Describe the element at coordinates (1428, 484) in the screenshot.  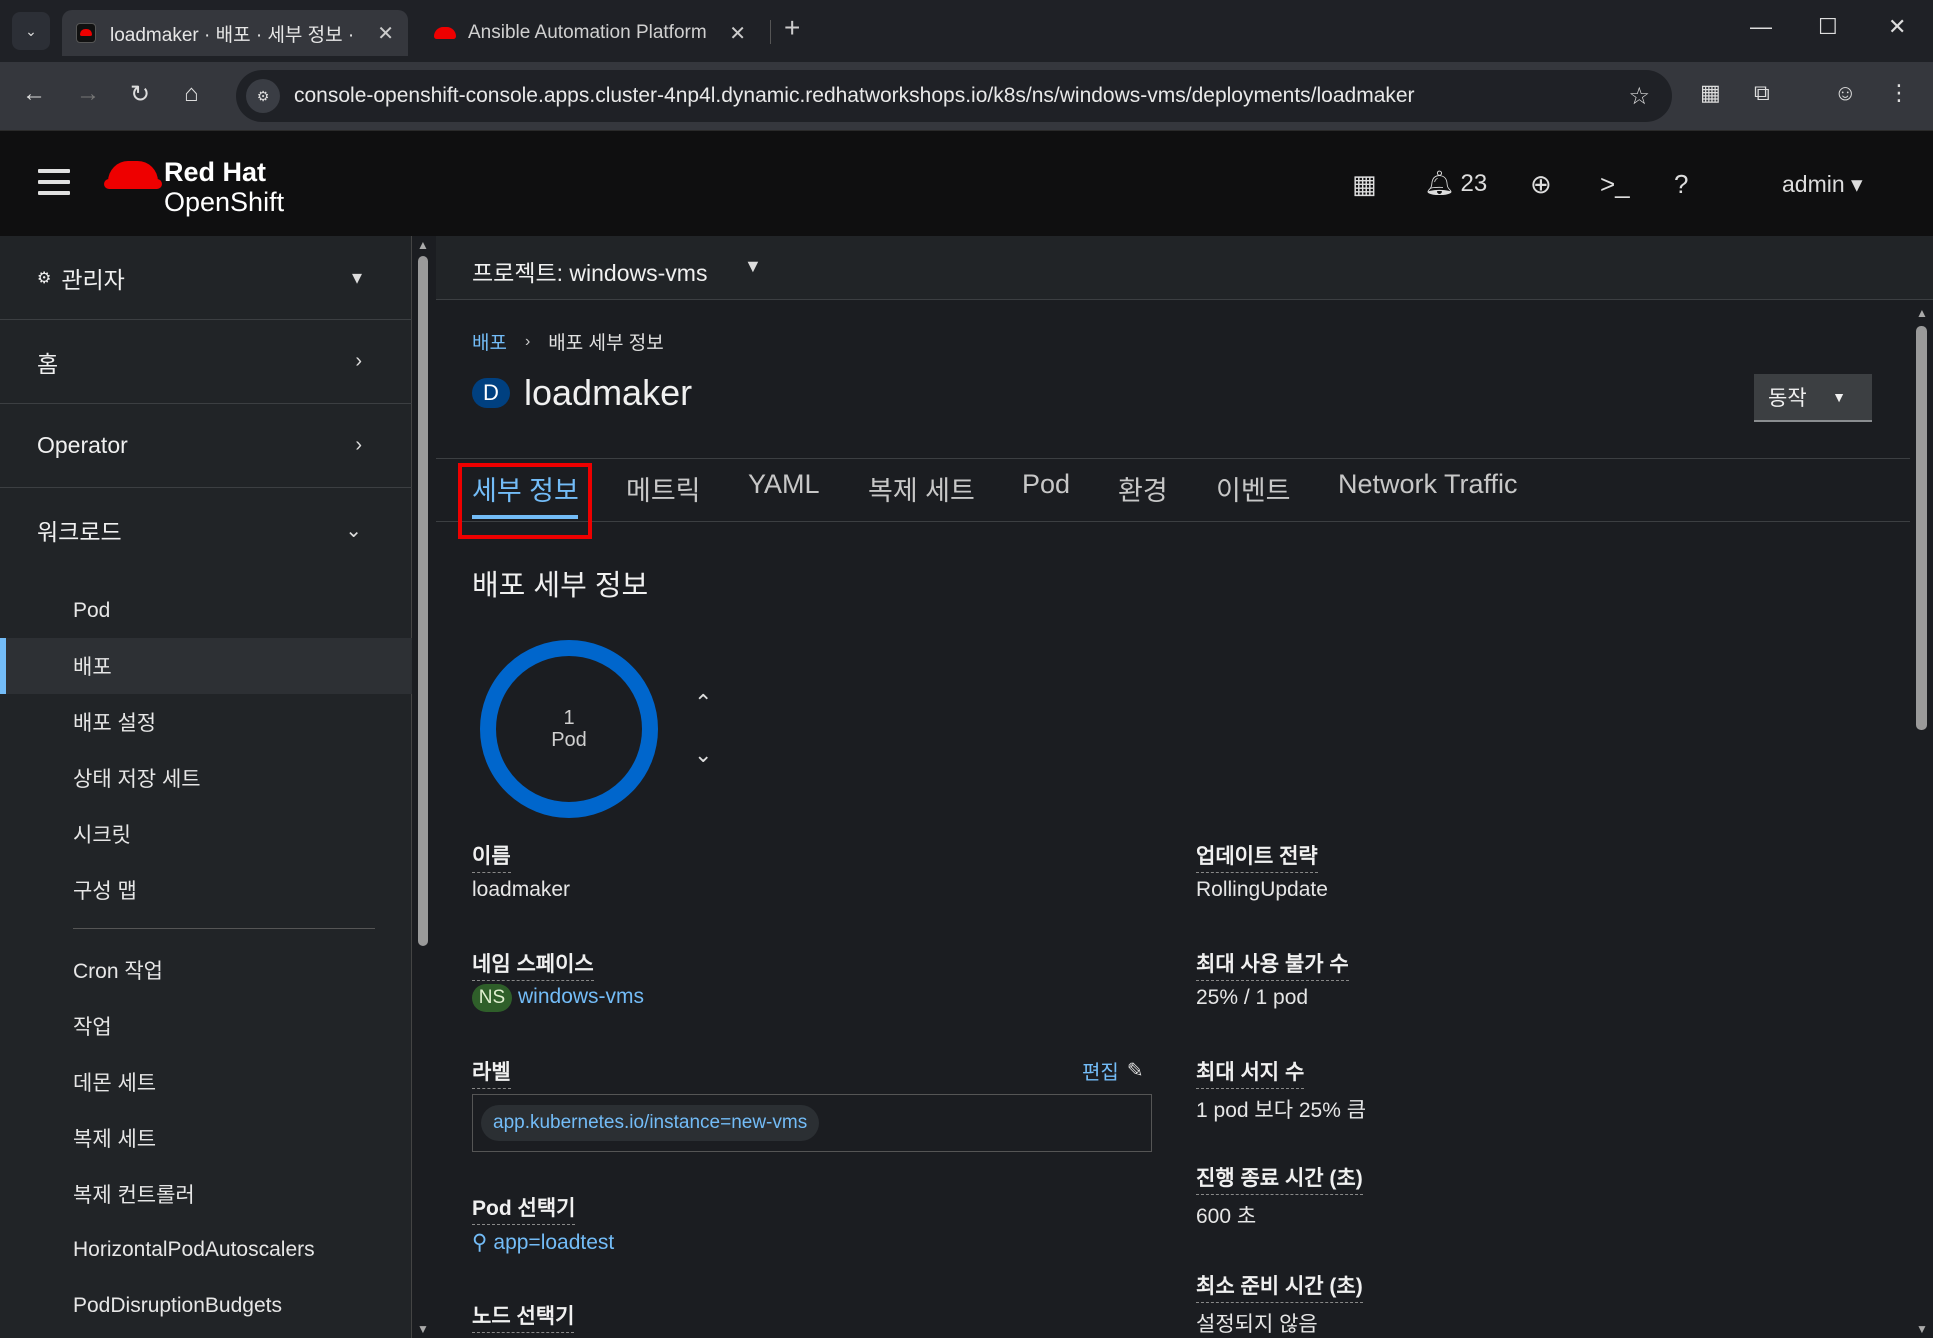
I see `tab-network-traffic: Network Traffic` at that location.